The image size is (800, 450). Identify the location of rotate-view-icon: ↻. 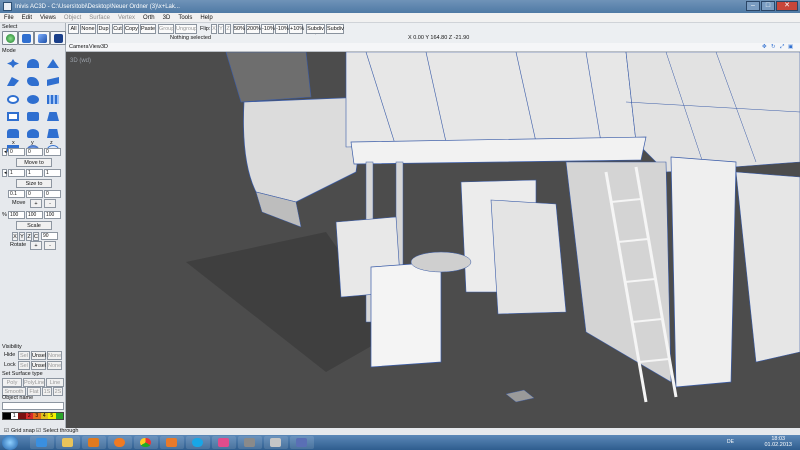
(773, 47).